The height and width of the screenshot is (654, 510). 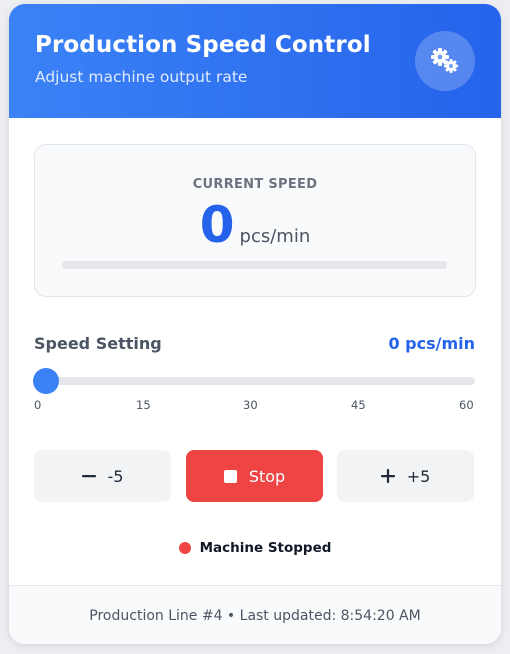 What do you see at coordinates (466, 405) in the screenshot?
I see `slider-tick-label: 60` at bounding box center [466, 405].